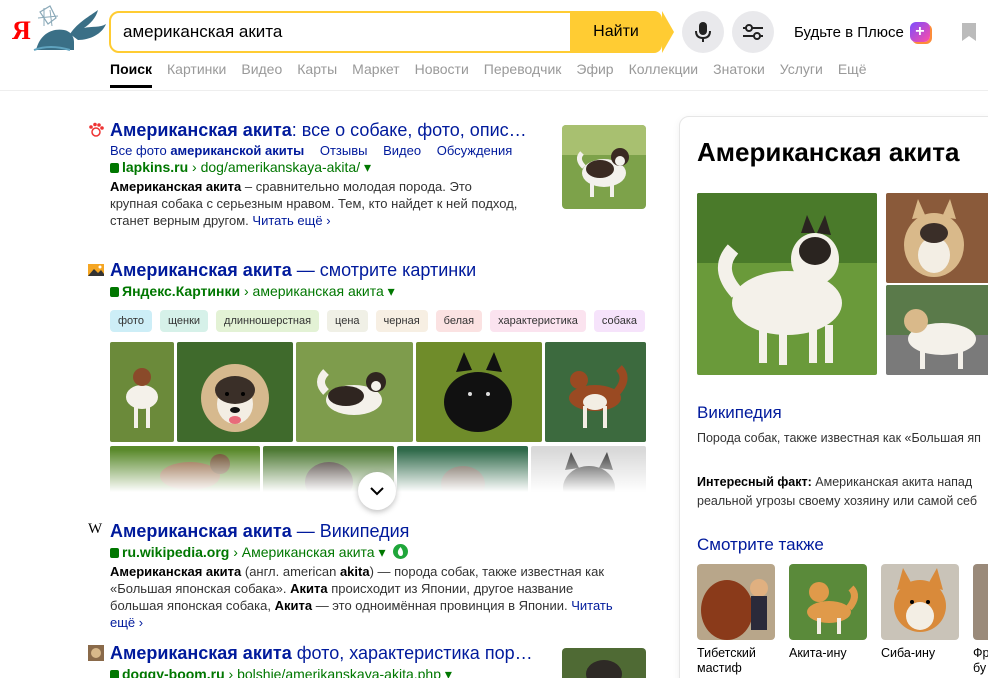 The image size is (988, 678). What do you see at coordinates (21, 30) in the screenshot?
I see `logo-letter: Я` at bounding box center [21, 30].